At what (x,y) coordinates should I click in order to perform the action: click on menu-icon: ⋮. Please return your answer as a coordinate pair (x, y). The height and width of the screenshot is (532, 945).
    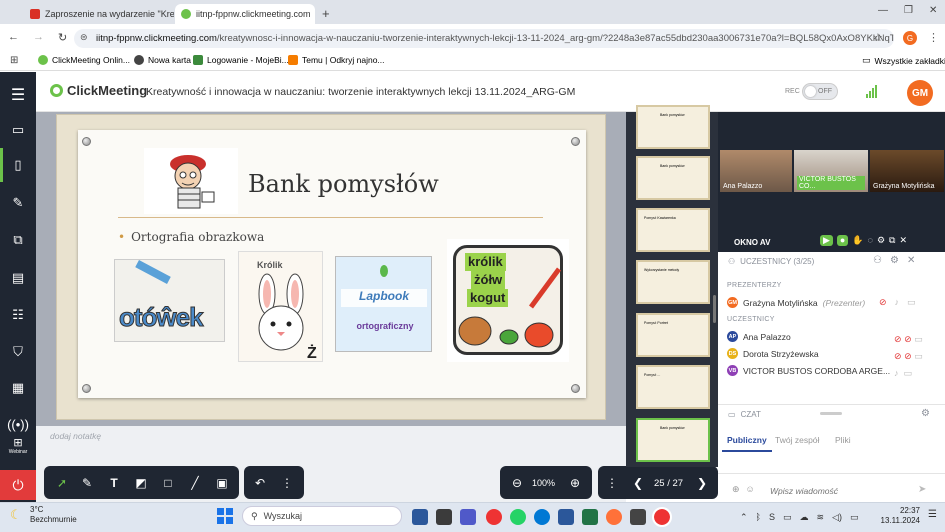
    Looking at the image, I should click on (933, 37).